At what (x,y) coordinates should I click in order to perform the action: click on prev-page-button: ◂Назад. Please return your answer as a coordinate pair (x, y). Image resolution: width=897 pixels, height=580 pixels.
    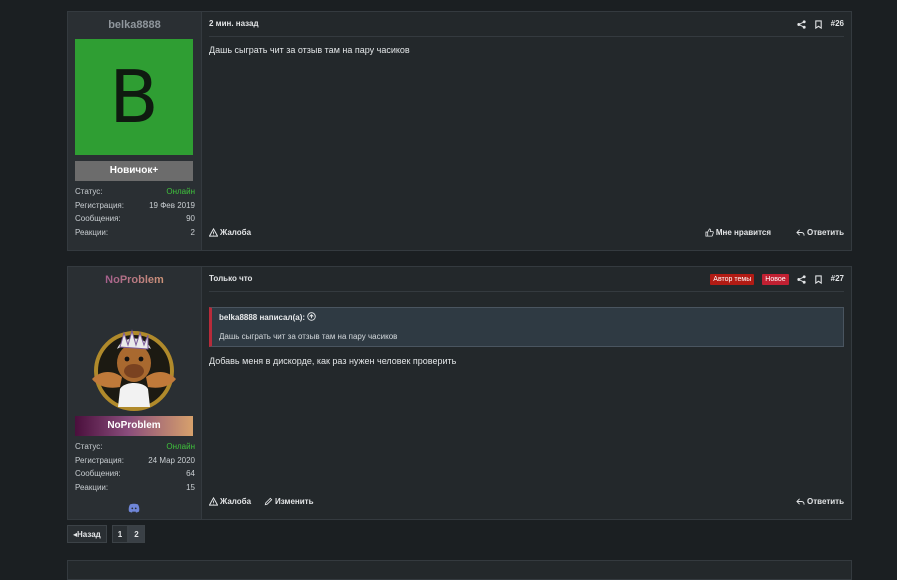
    Looking at the image, I should click on (87, 534).